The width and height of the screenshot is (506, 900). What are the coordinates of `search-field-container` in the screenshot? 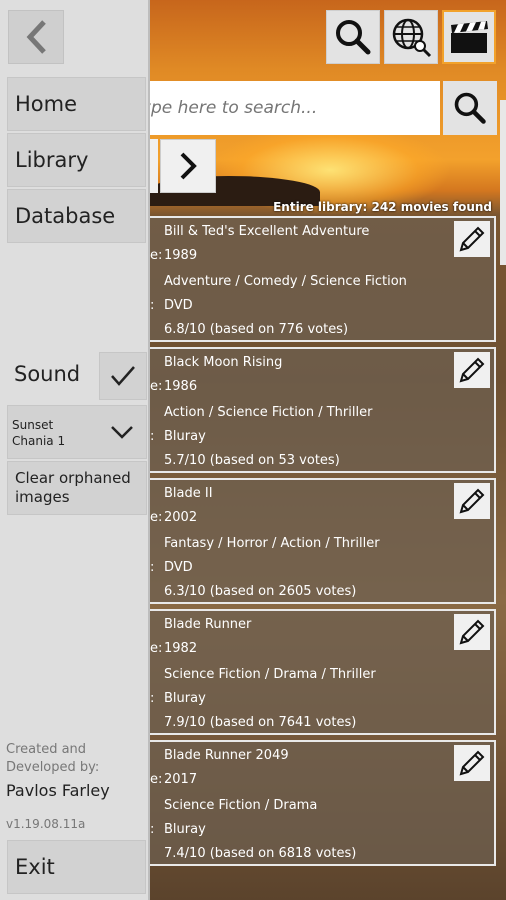 It's located at (295, 108).